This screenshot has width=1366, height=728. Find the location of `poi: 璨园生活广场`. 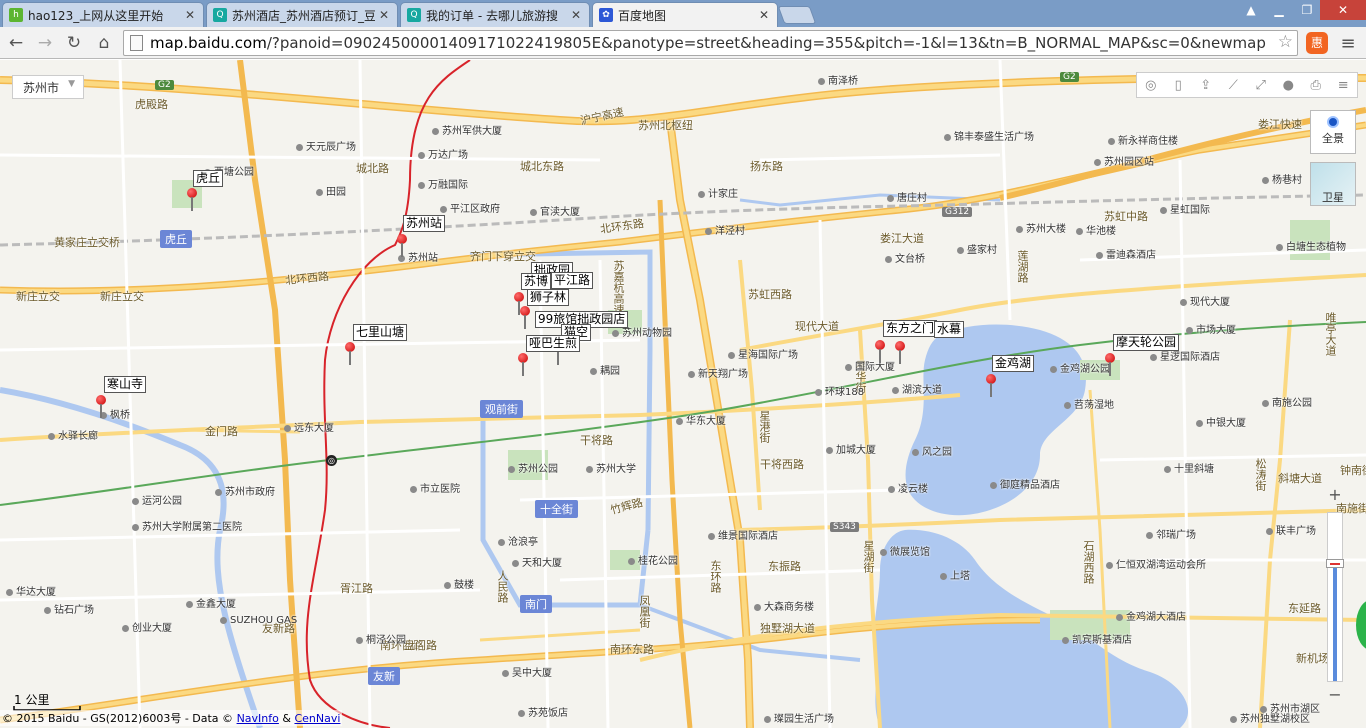

poi: 璨园生活广场 is located at coordinates (799, 717).